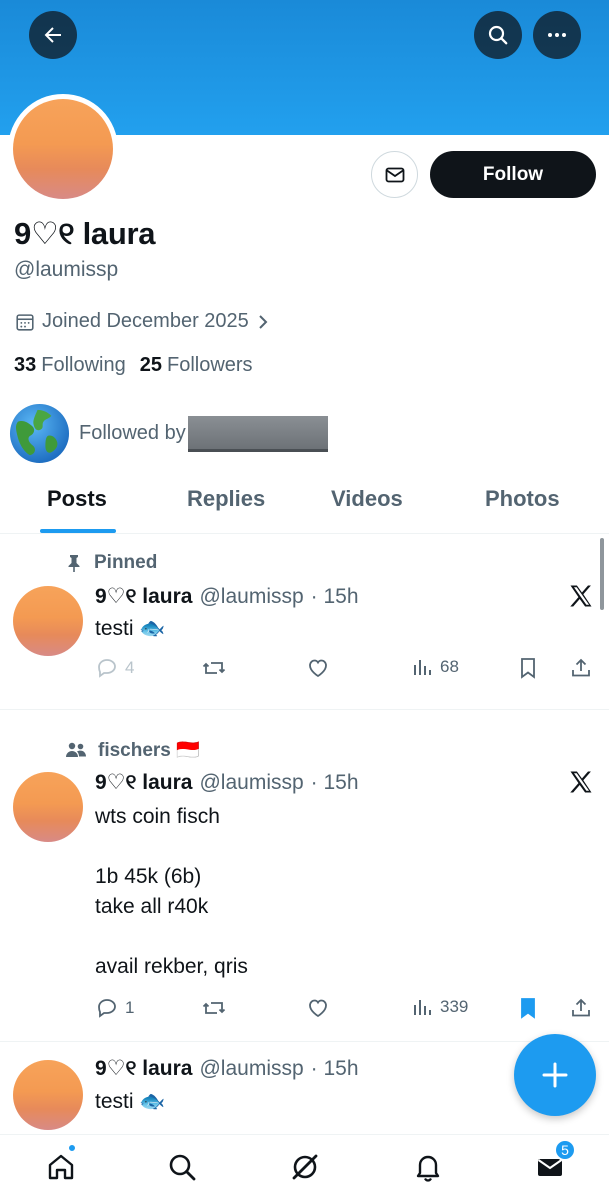  What do you see at coordinates (130, 1007) in the screenshot?
I see `reply-count: 1` at bounding box center [130, 1007].